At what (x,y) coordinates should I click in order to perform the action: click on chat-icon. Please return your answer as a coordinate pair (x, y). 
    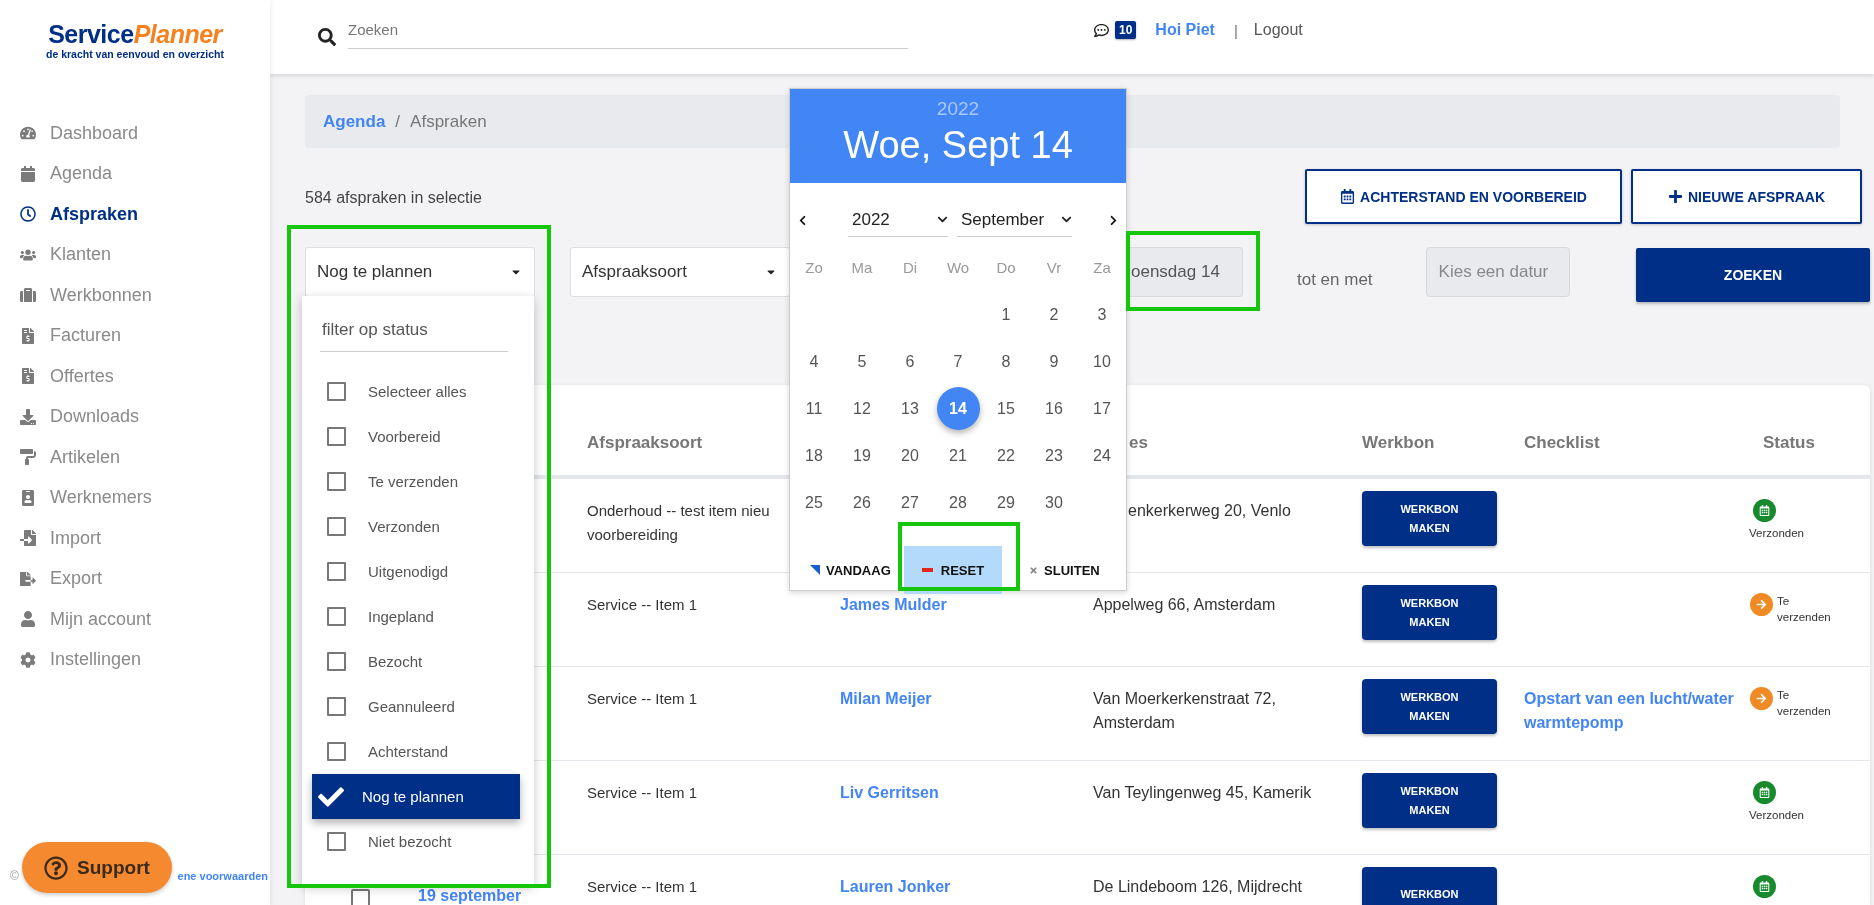
    Looking at the image, I should click on (1101, 30).